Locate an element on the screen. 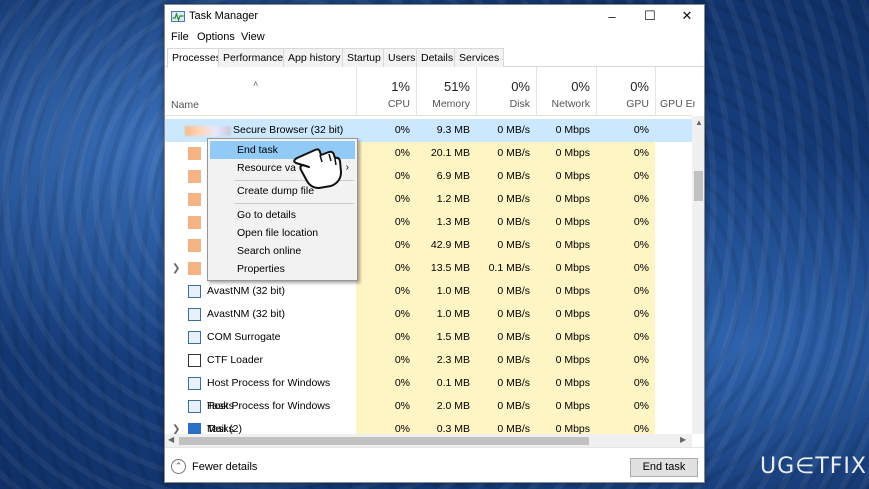 This screenshot has width=869, height=489. table-row: COM Surrogate 0% 1.5 MB 0 MB/s 0 Mbps 0% is located at coordinates (428, 337).